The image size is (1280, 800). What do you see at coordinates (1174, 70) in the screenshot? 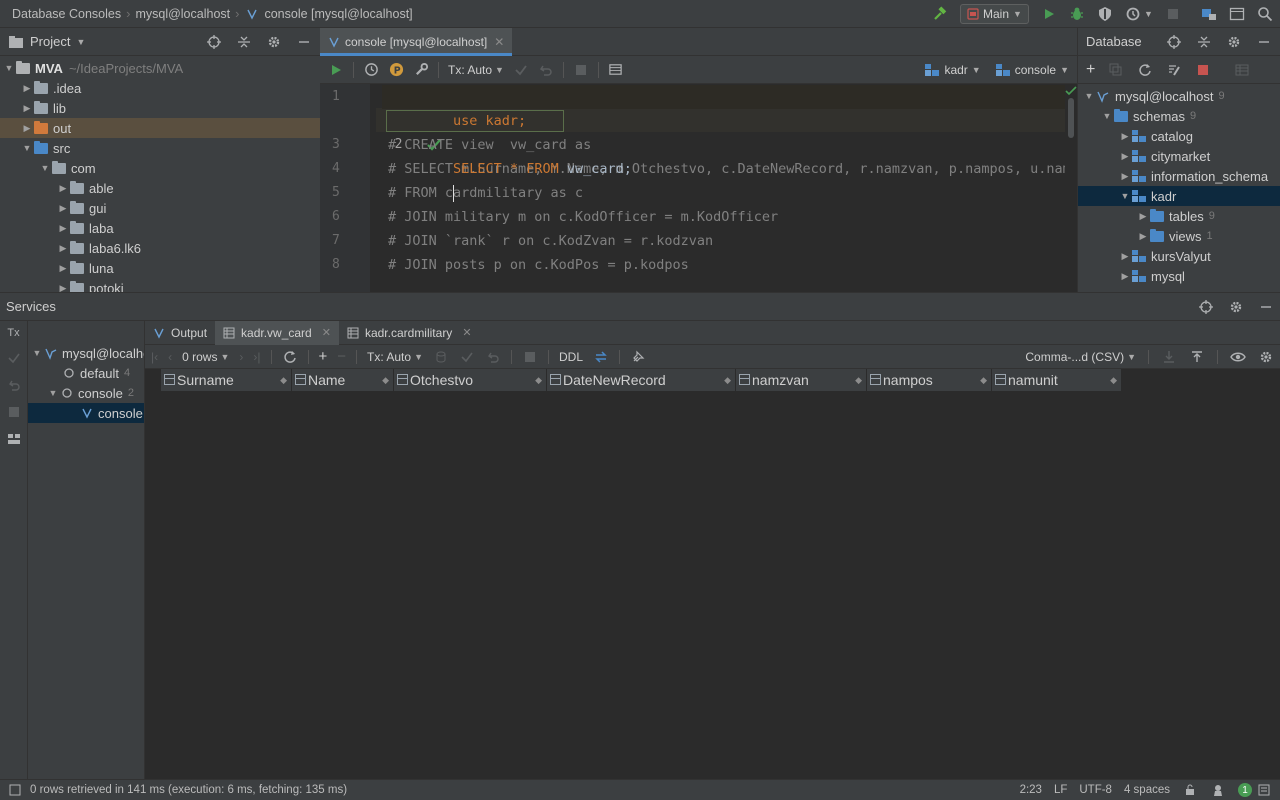
I see `properties-edit-icon` at bounding box center [1174, 70].